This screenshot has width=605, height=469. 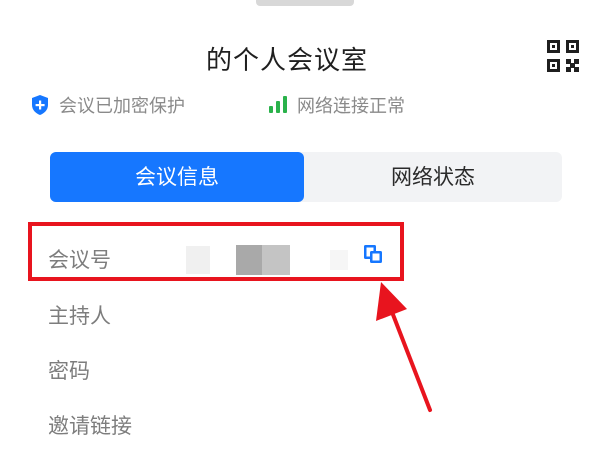 I want to click on signal-bars-icon, so click(x=278, y=104).